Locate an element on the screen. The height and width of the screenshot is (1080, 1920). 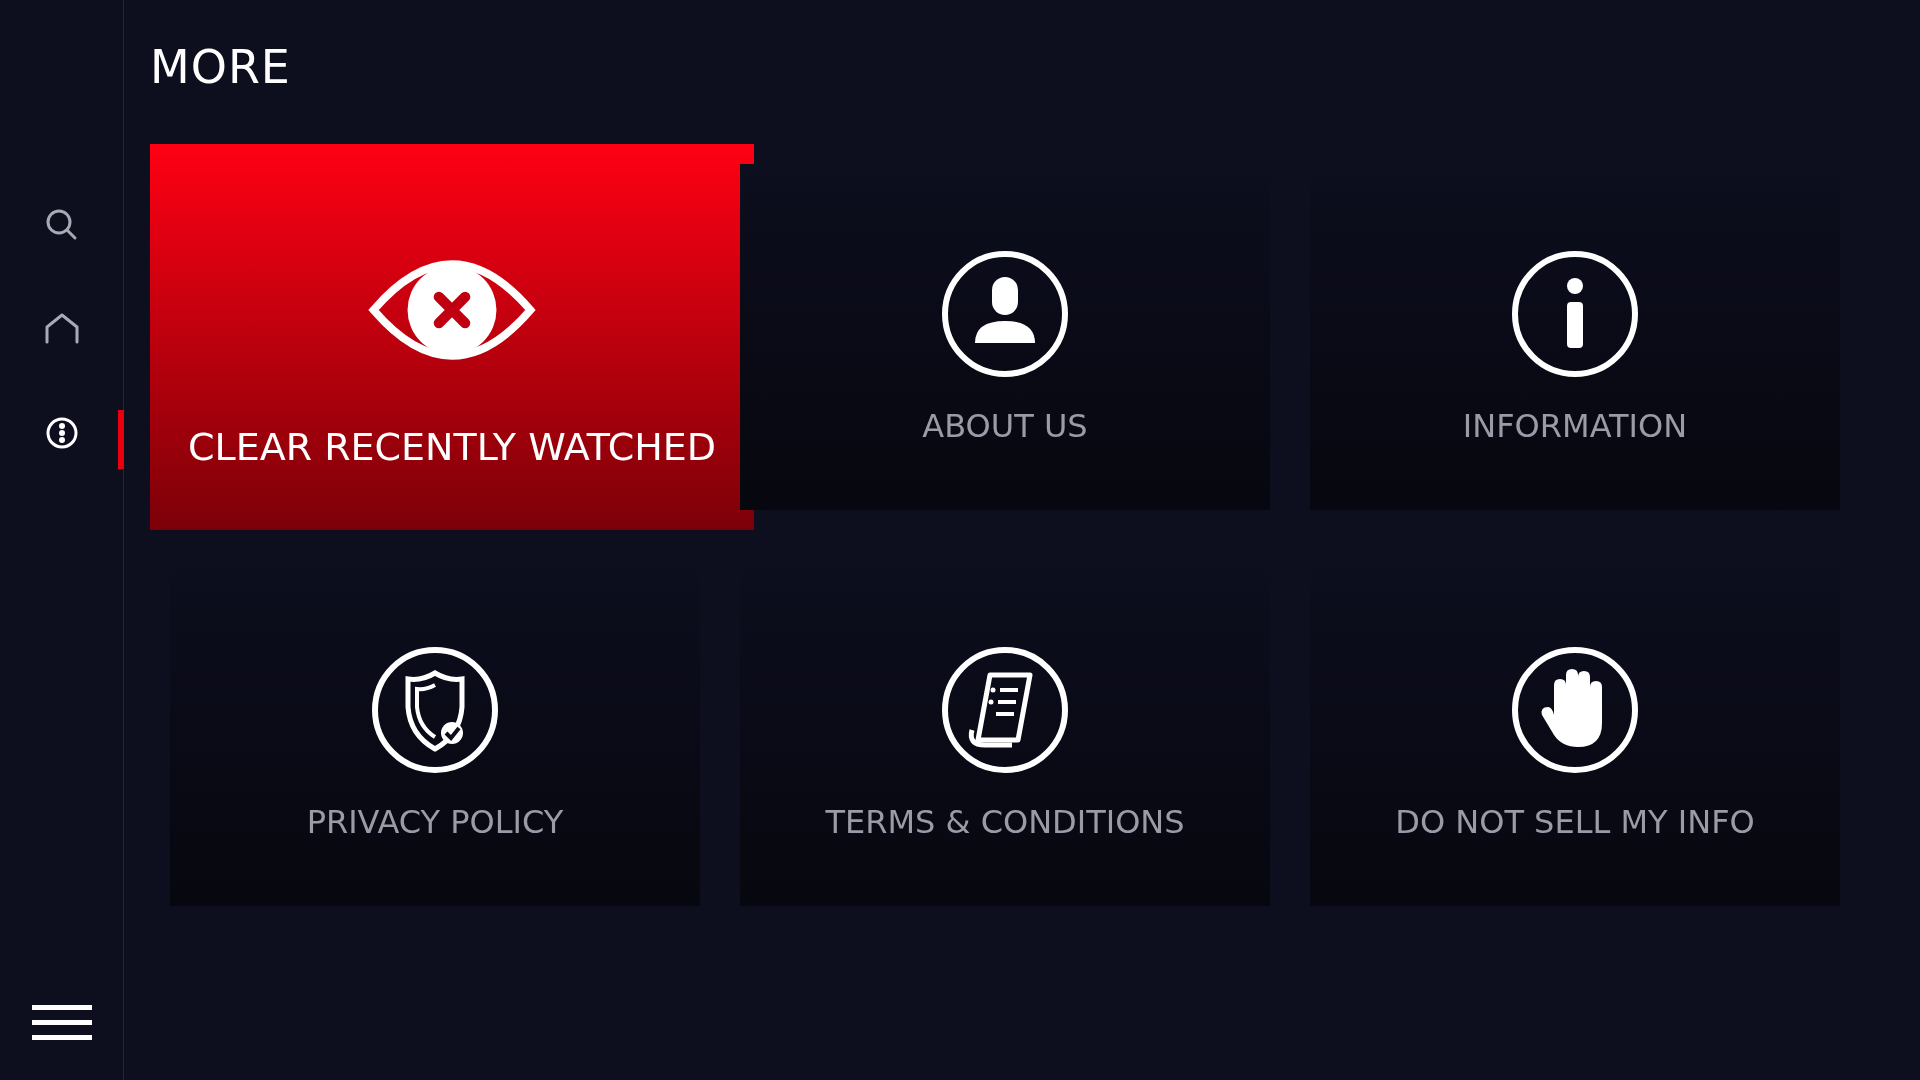
shield-check-icon is located at coordinates (435, 710).